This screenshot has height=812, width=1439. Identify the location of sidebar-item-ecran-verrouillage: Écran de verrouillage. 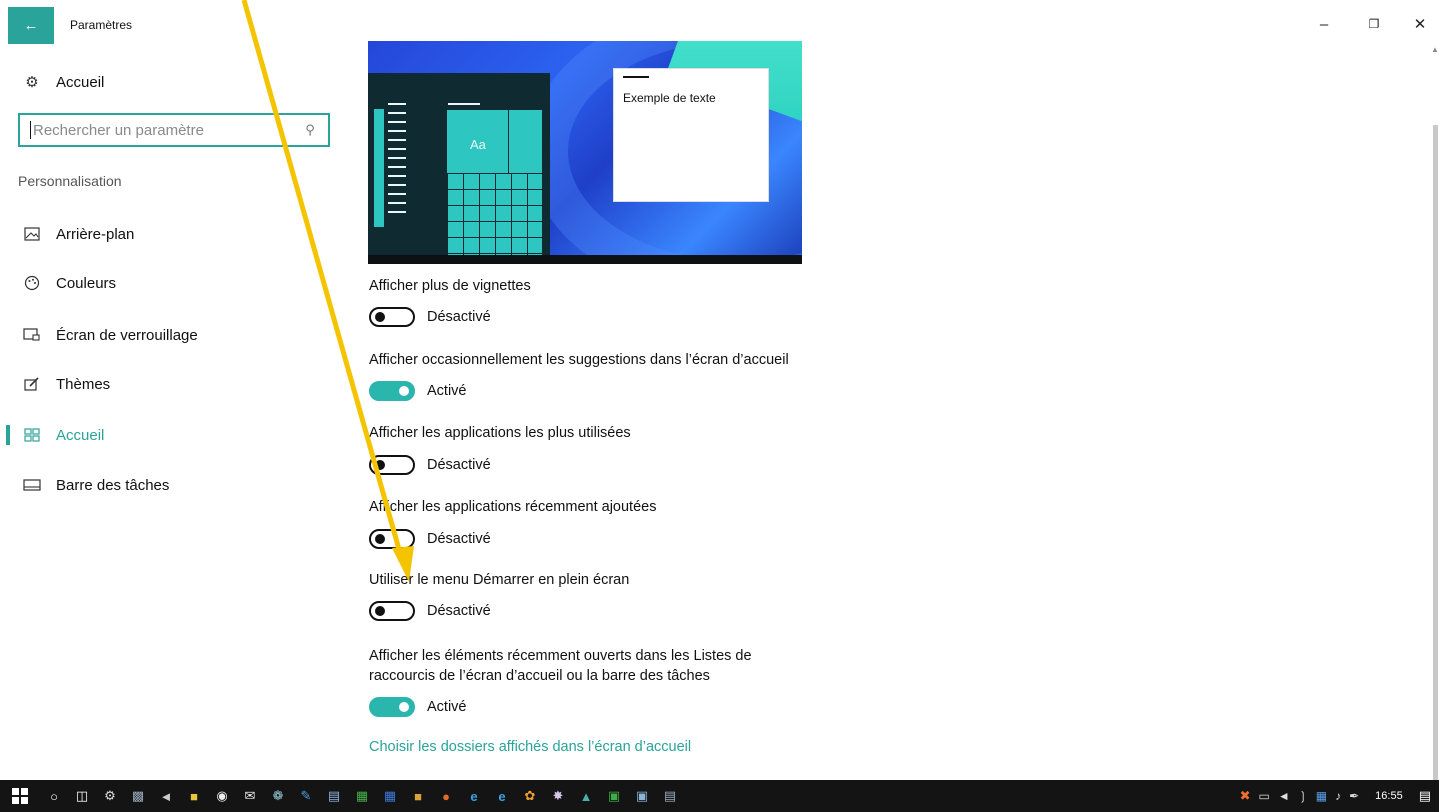
(110, 335).